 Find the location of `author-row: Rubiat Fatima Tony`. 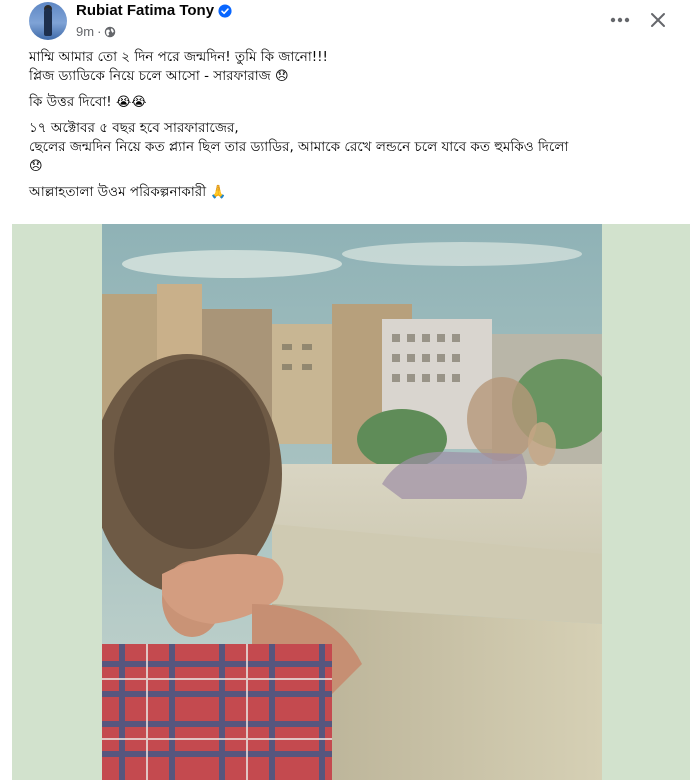

author-row: Rubiat Fatima Tony is located at coordinates (154, 10).